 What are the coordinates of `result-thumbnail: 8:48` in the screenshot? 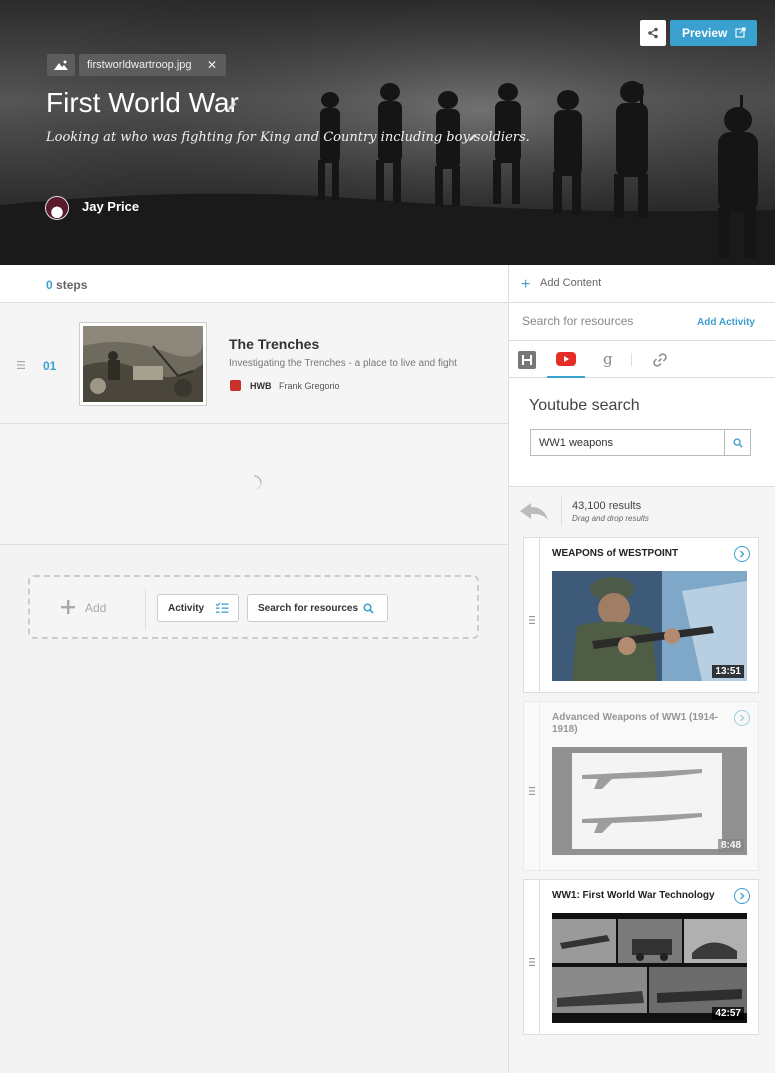 It's located at (649, 801).